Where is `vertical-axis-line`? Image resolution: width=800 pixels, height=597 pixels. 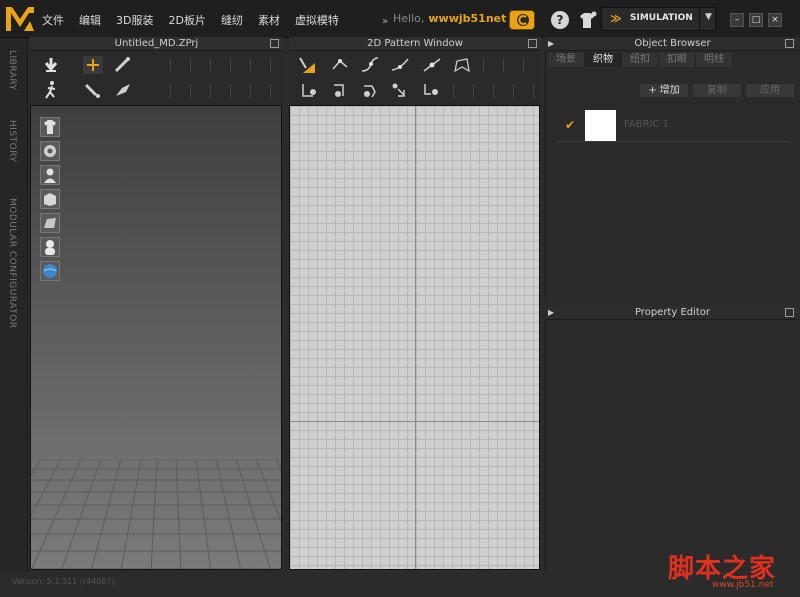 vertical-axis-line is located at coordinates (415, 337).